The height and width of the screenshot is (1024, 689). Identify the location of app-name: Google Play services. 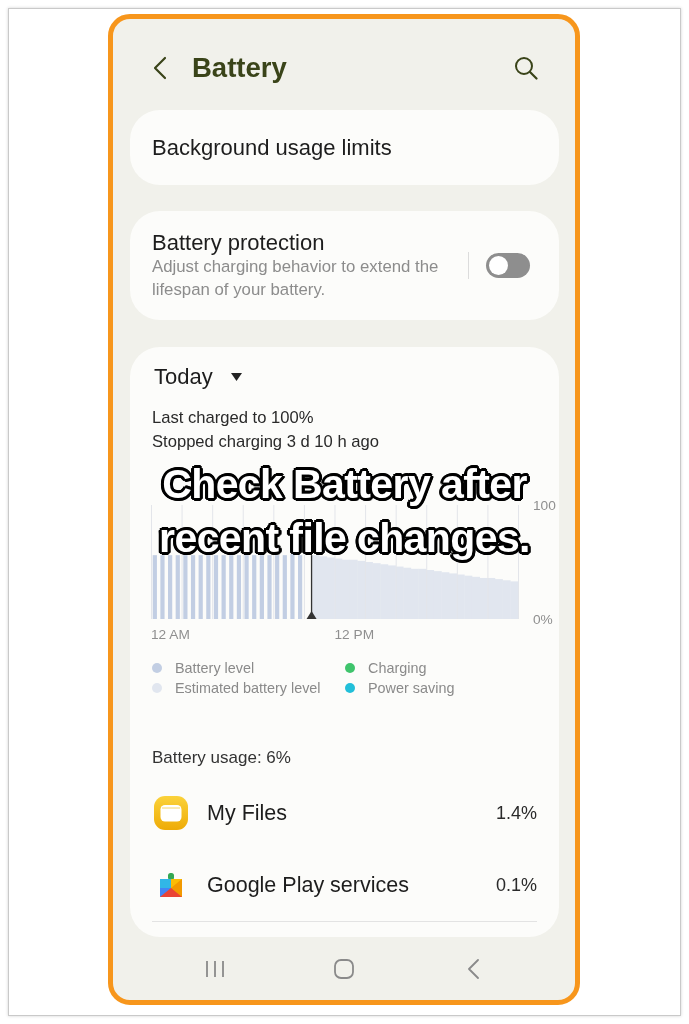
(308, 885).